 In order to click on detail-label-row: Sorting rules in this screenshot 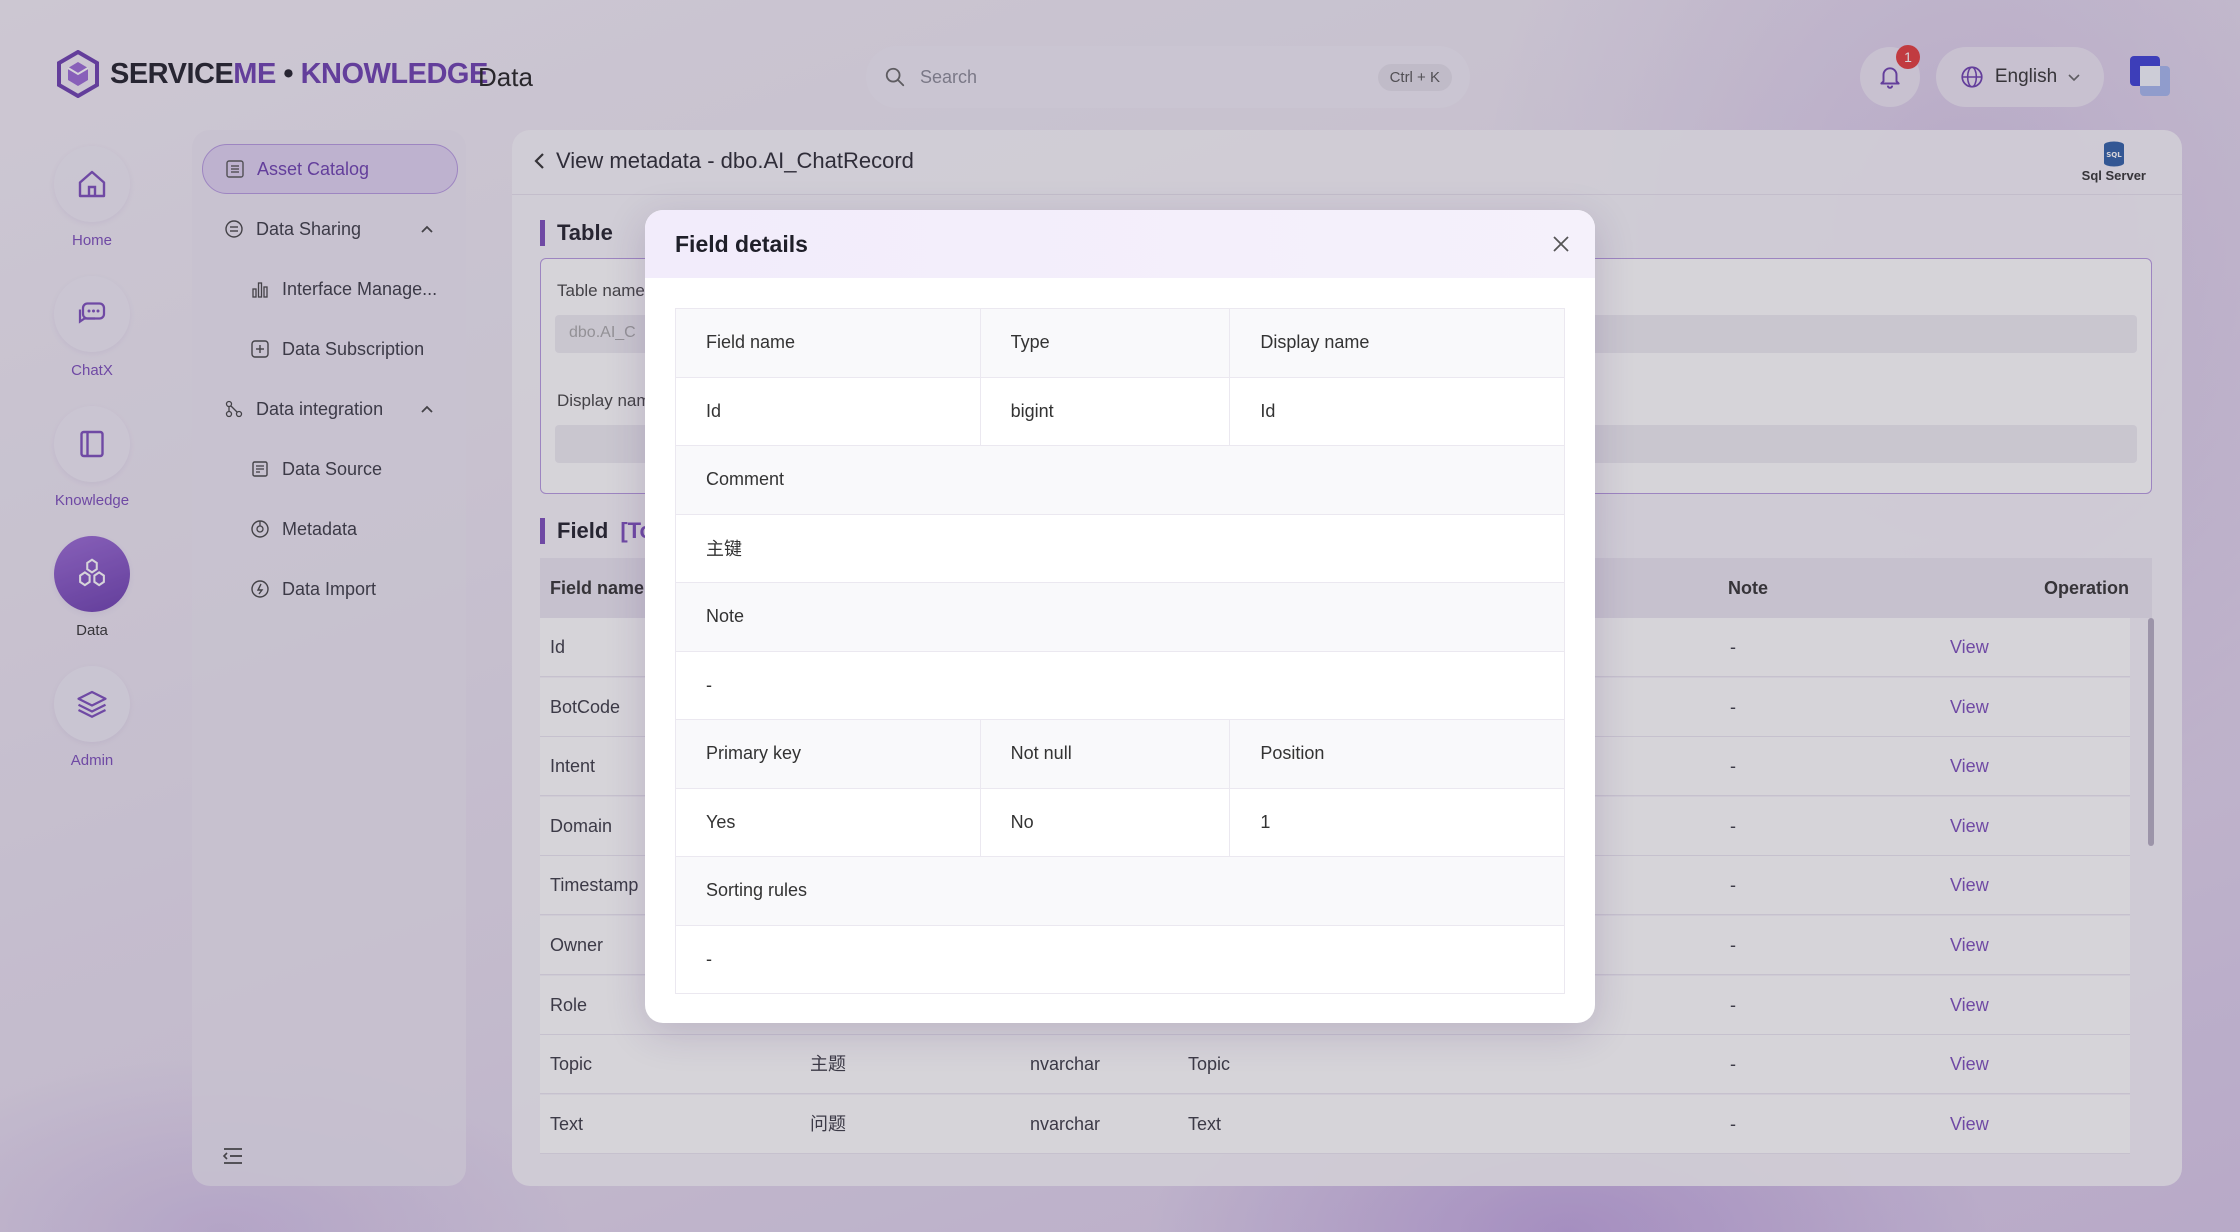, I will do `click(1120, 891)`.